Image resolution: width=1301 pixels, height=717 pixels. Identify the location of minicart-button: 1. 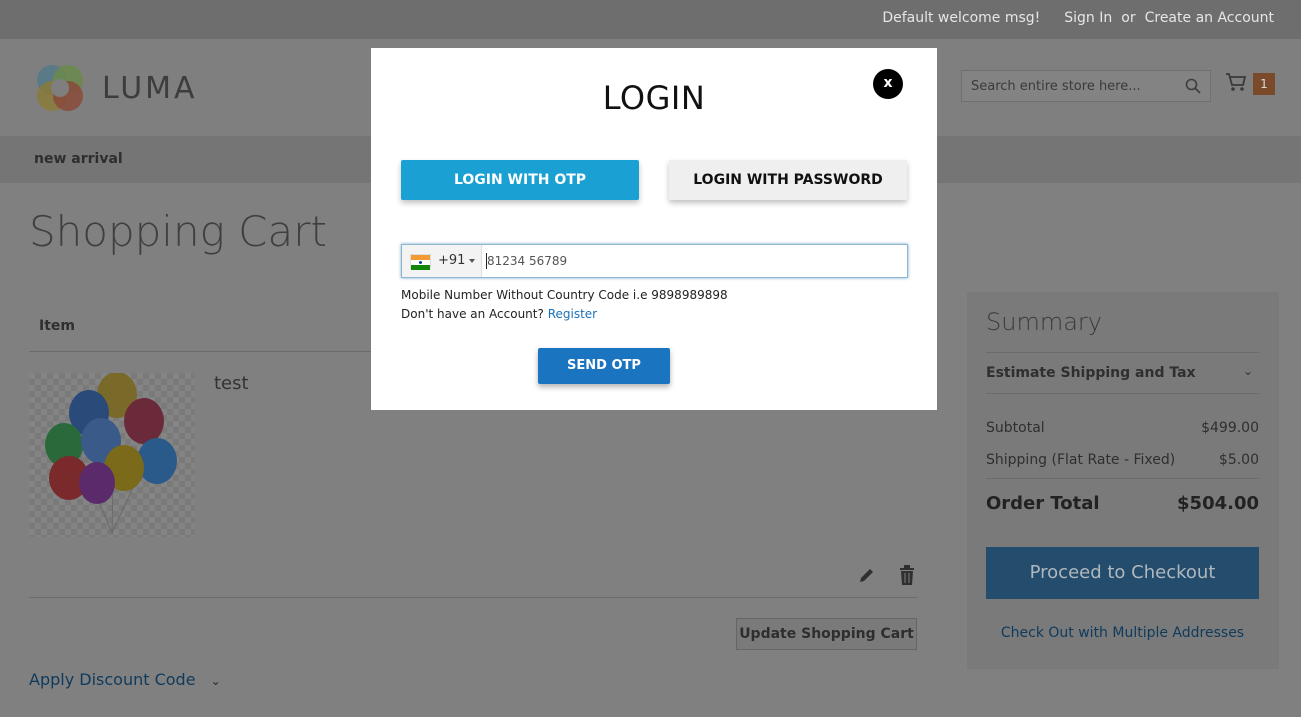
(1250, 84).